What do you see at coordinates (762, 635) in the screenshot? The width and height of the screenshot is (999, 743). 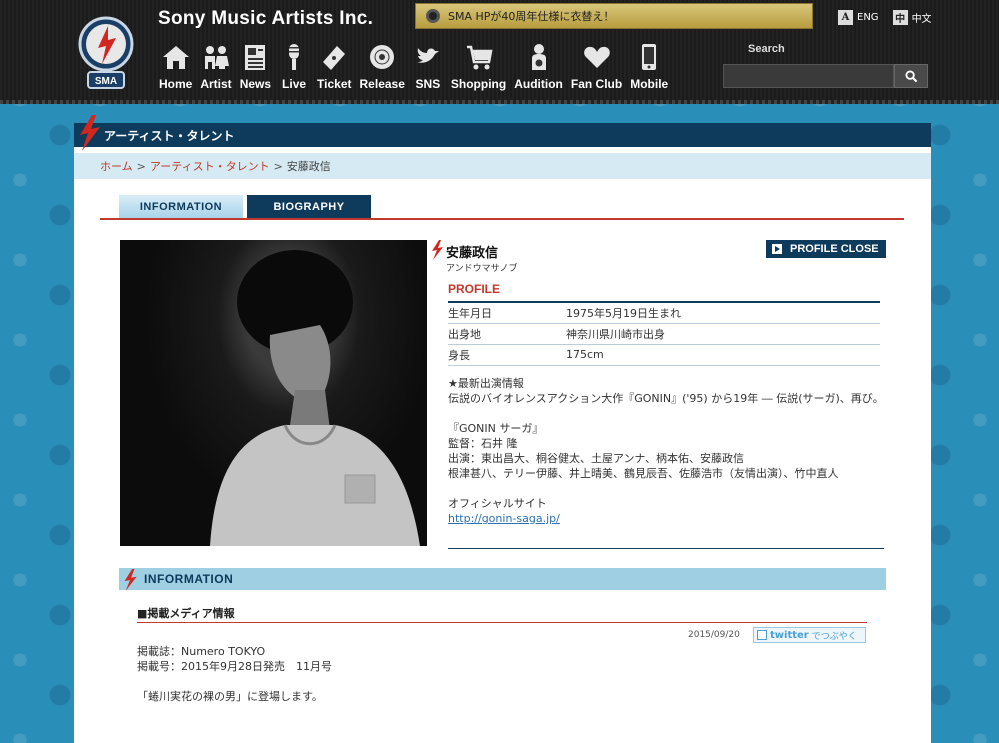 I see `twitter-icon` at bounding box center [762, 635].